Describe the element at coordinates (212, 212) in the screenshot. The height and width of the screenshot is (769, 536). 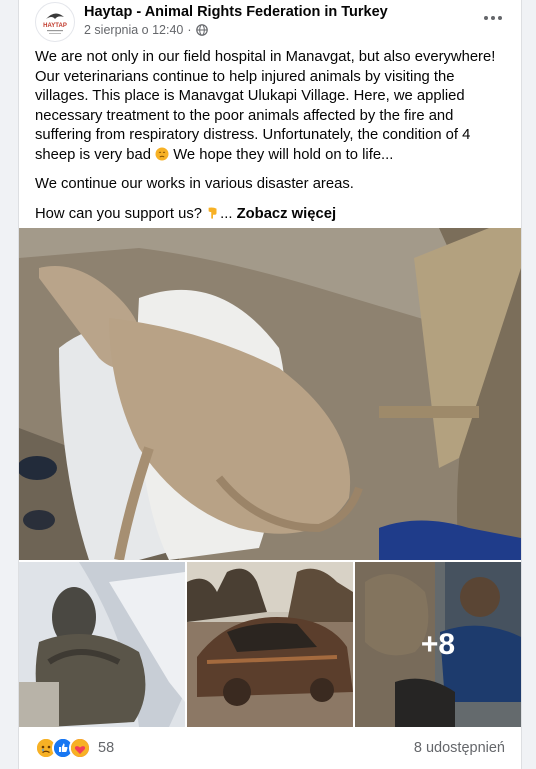
I see `pointing-down-hand-icon` at that location.